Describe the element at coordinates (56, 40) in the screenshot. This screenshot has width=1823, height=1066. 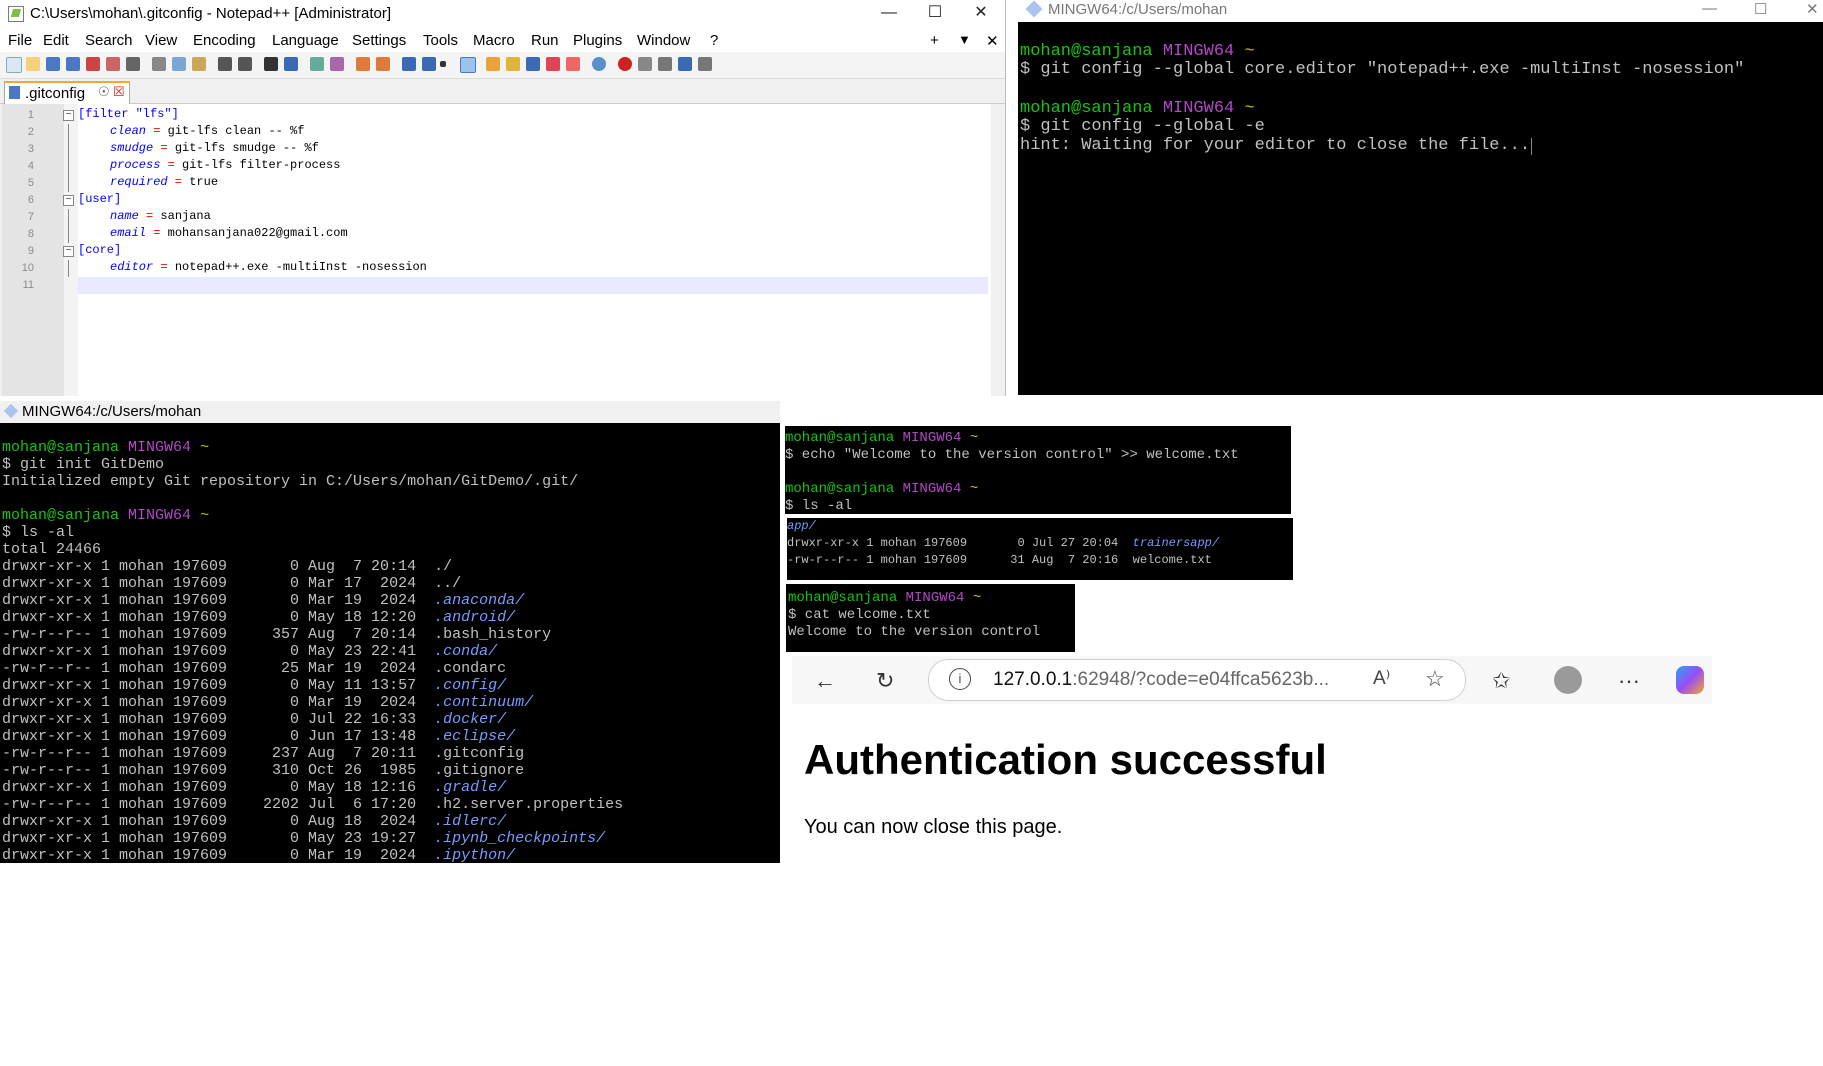
I see `menu-edit: Edit` at that location.